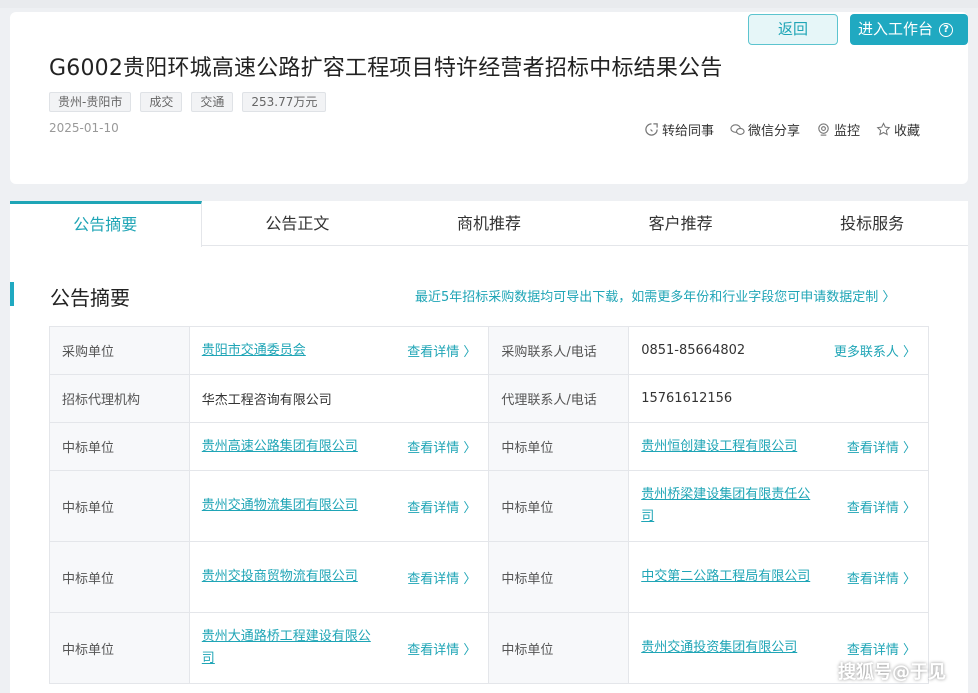 The width and height of the screenshot is (978, 693). Describe the element at coordinates (896, 29) in the screenshot. I see `enter-workbench-label: 进入工作台` at that location.